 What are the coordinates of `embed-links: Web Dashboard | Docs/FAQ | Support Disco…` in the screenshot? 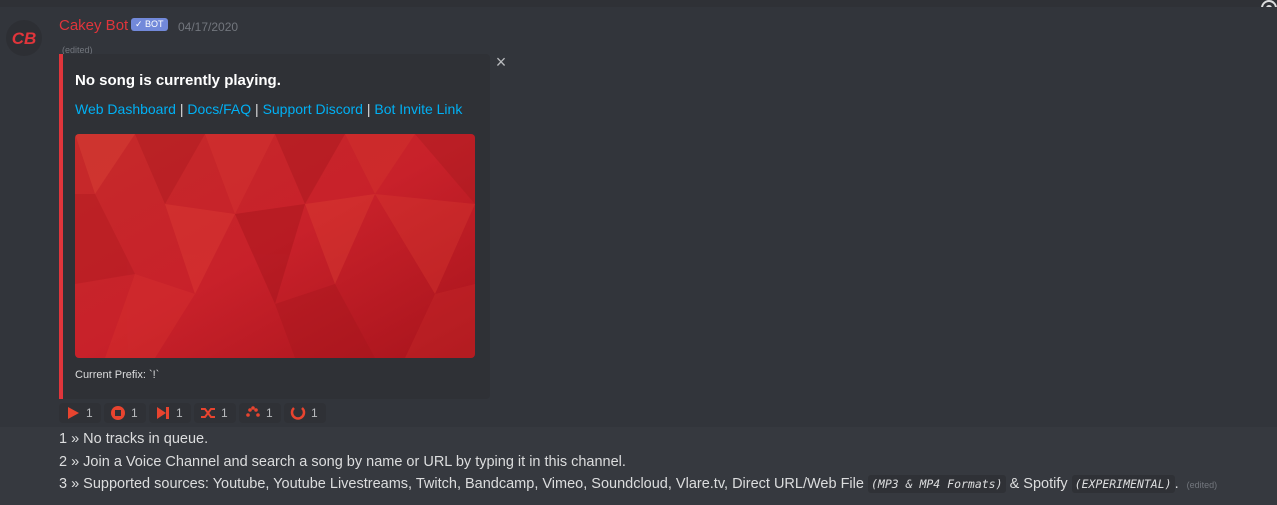 It's located at (268, 109).